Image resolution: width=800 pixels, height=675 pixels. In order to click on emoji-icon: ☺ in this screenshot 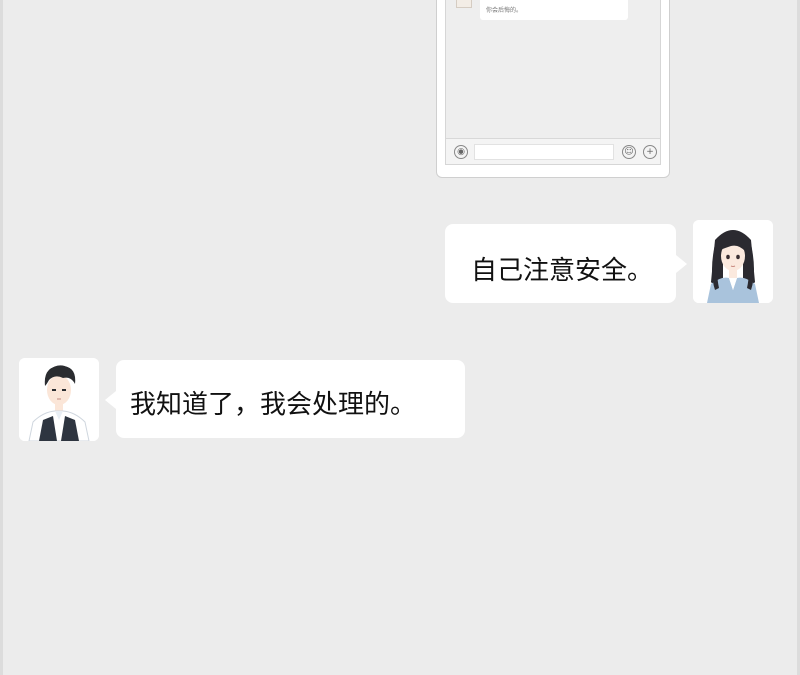, I will do `click(629, 152)`.